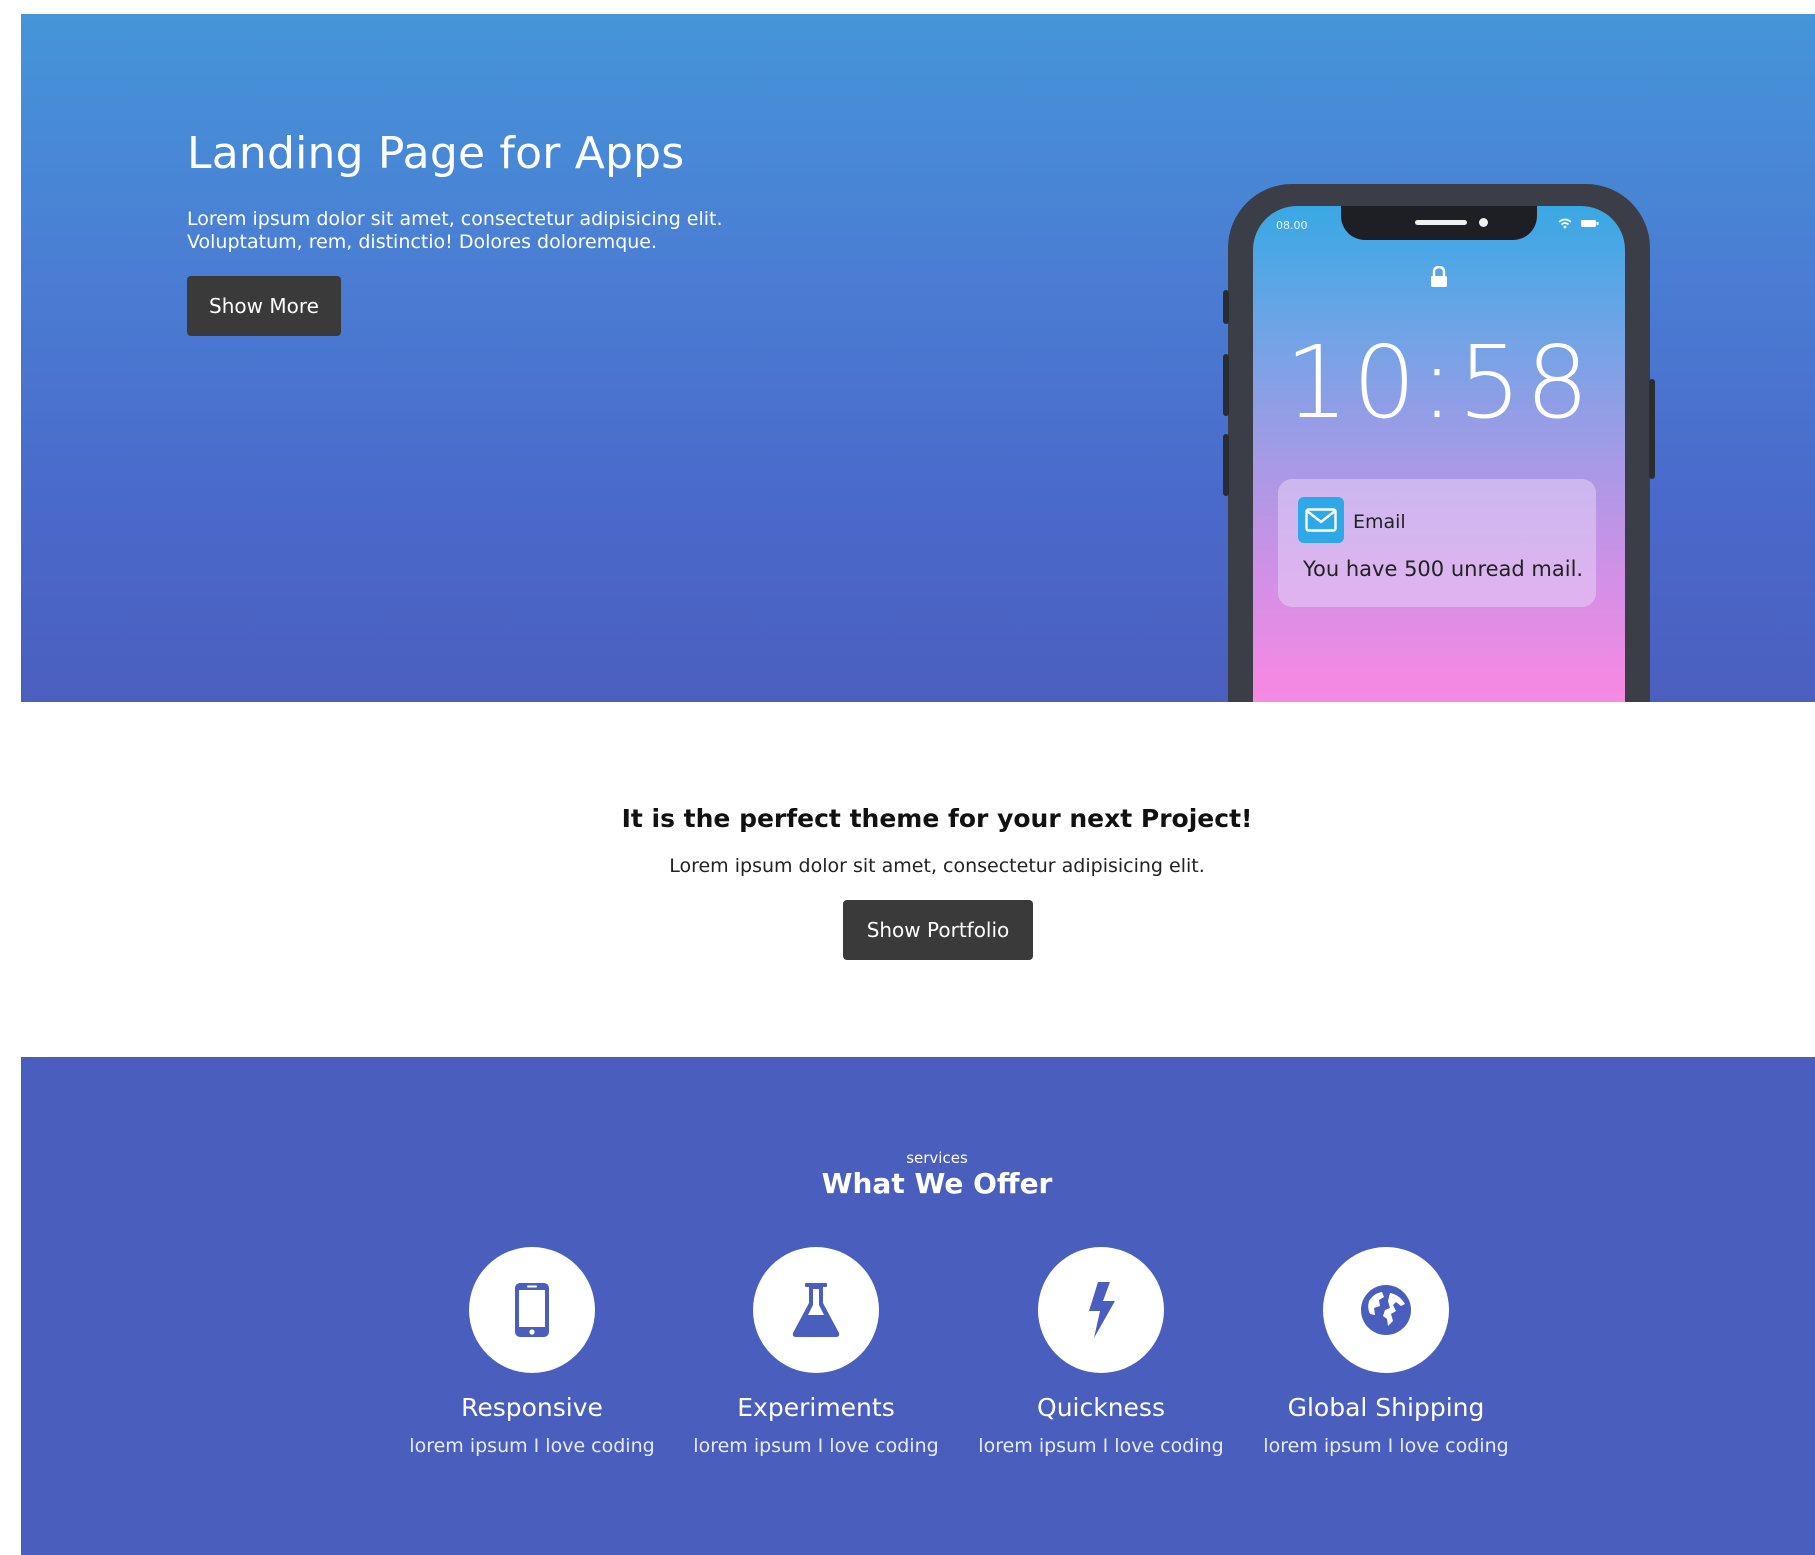 This screenshot has width=1815, height=1555. Describe the element at coordinates (1386, 1310) in the screenshot. I see `globe-icon` at that location.